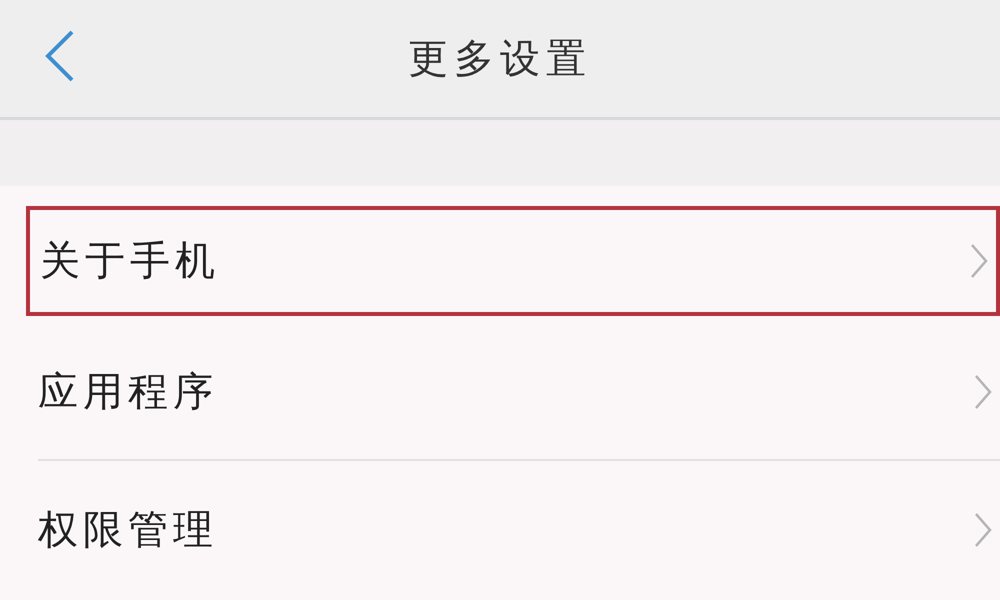 Image resolution: width=1000 pixels, height=600 pixels. Describe the element at coordinates (128, 530) in the screenshot. I see `menu-item-label: 权限管理` at that location.